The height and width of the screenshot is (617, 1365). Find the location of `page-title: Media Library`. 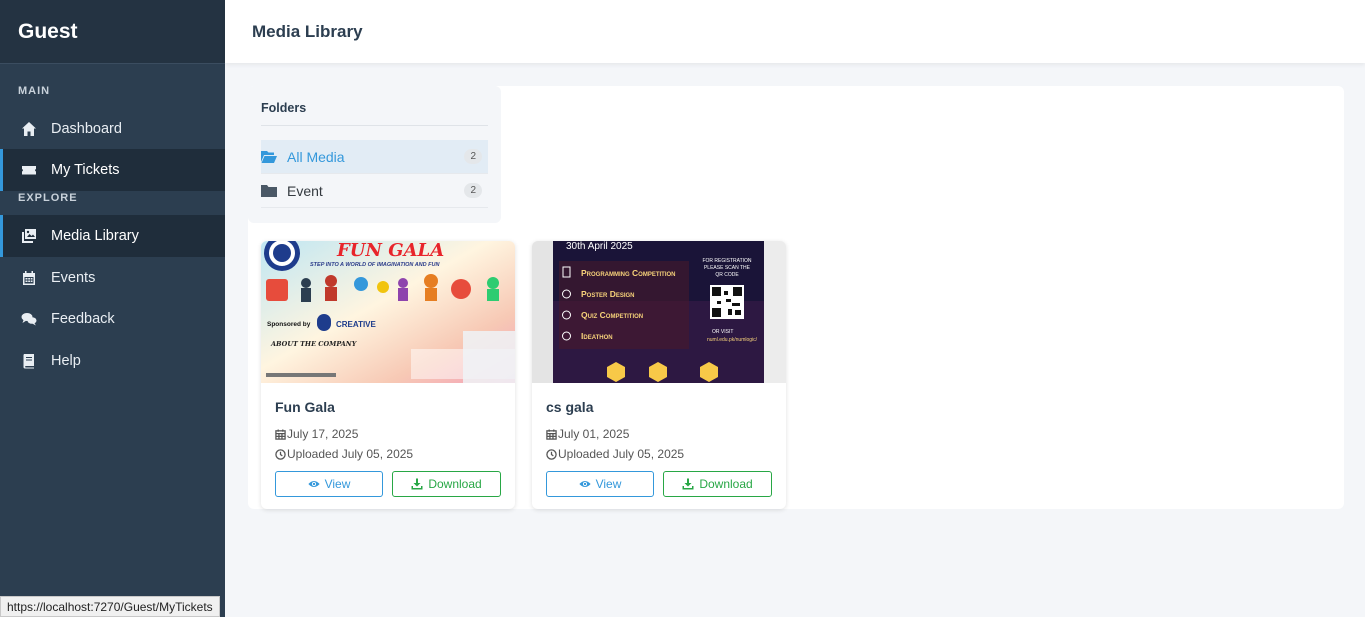

page-title: Media Library is located at coordinates (307, 31).